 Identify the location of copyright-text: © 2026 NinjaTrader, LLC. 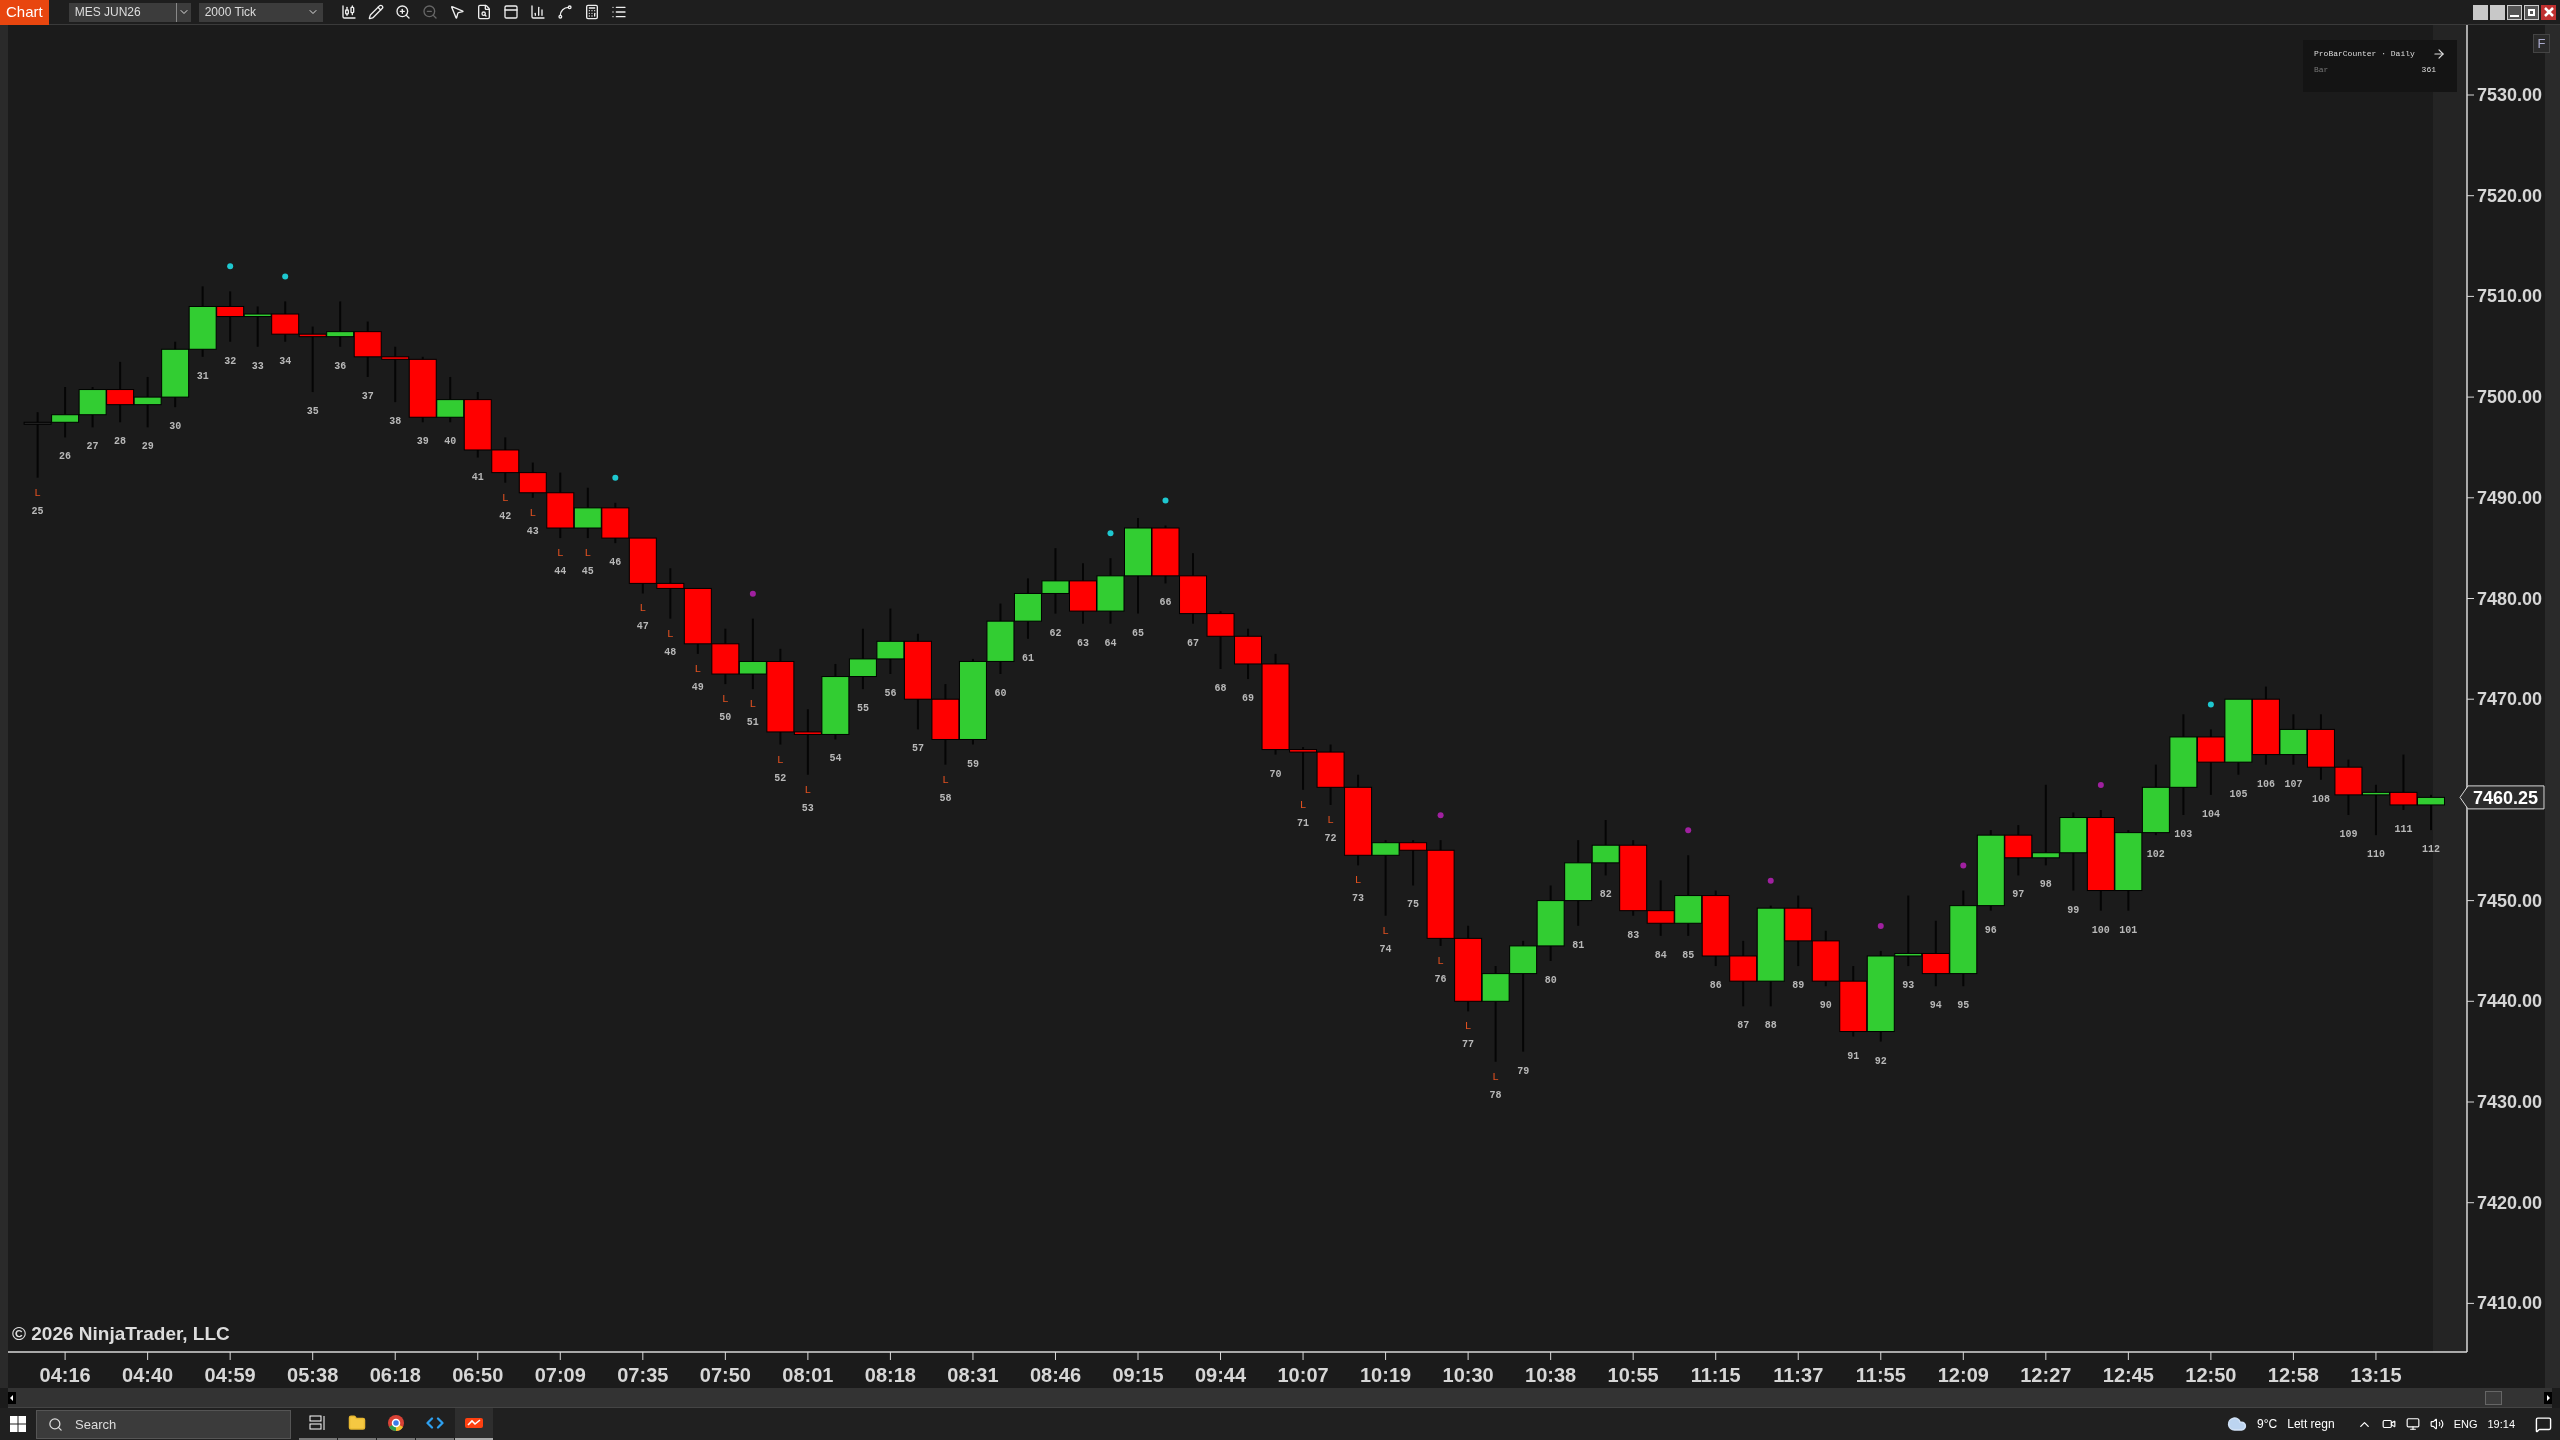
(121, 1333).